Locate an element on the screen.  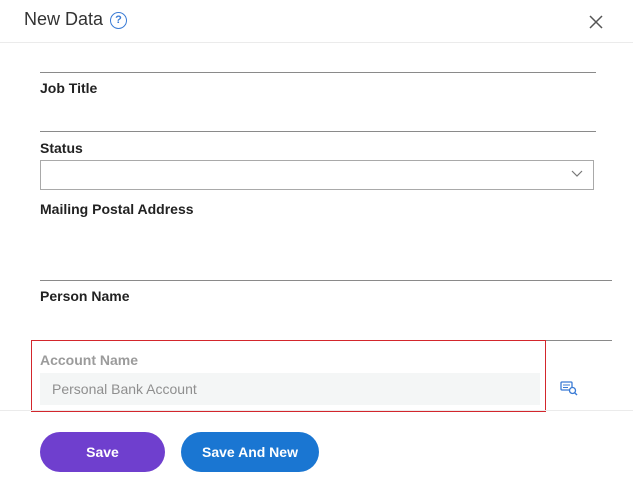
status-select is located at coordinates (317, 175).